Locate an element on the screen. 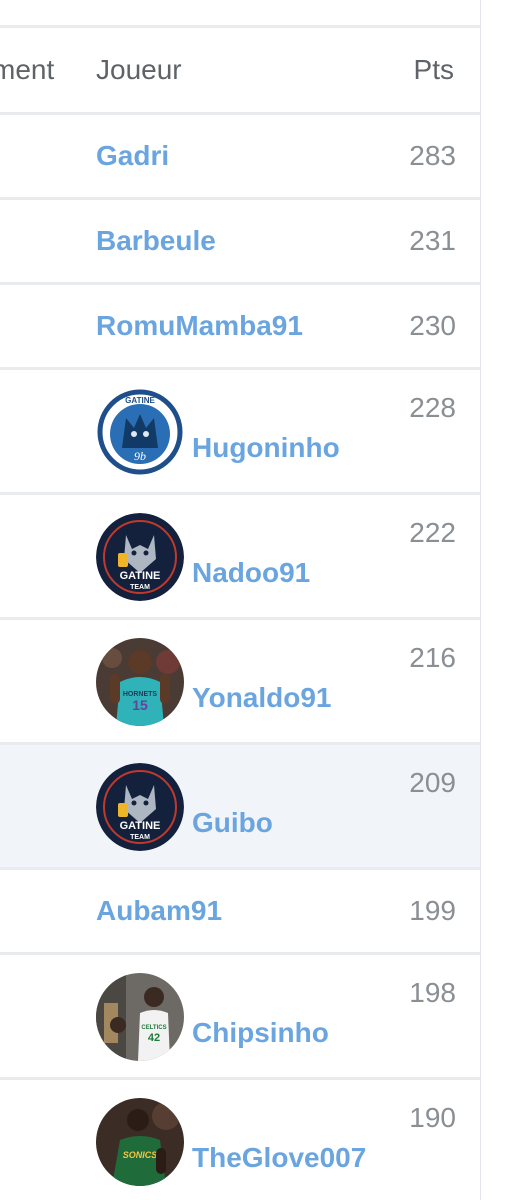 Image resolution: width=511 pixels, height=1200 pixels. player-link: Chipsinho is located at coordinates (260, 1033).